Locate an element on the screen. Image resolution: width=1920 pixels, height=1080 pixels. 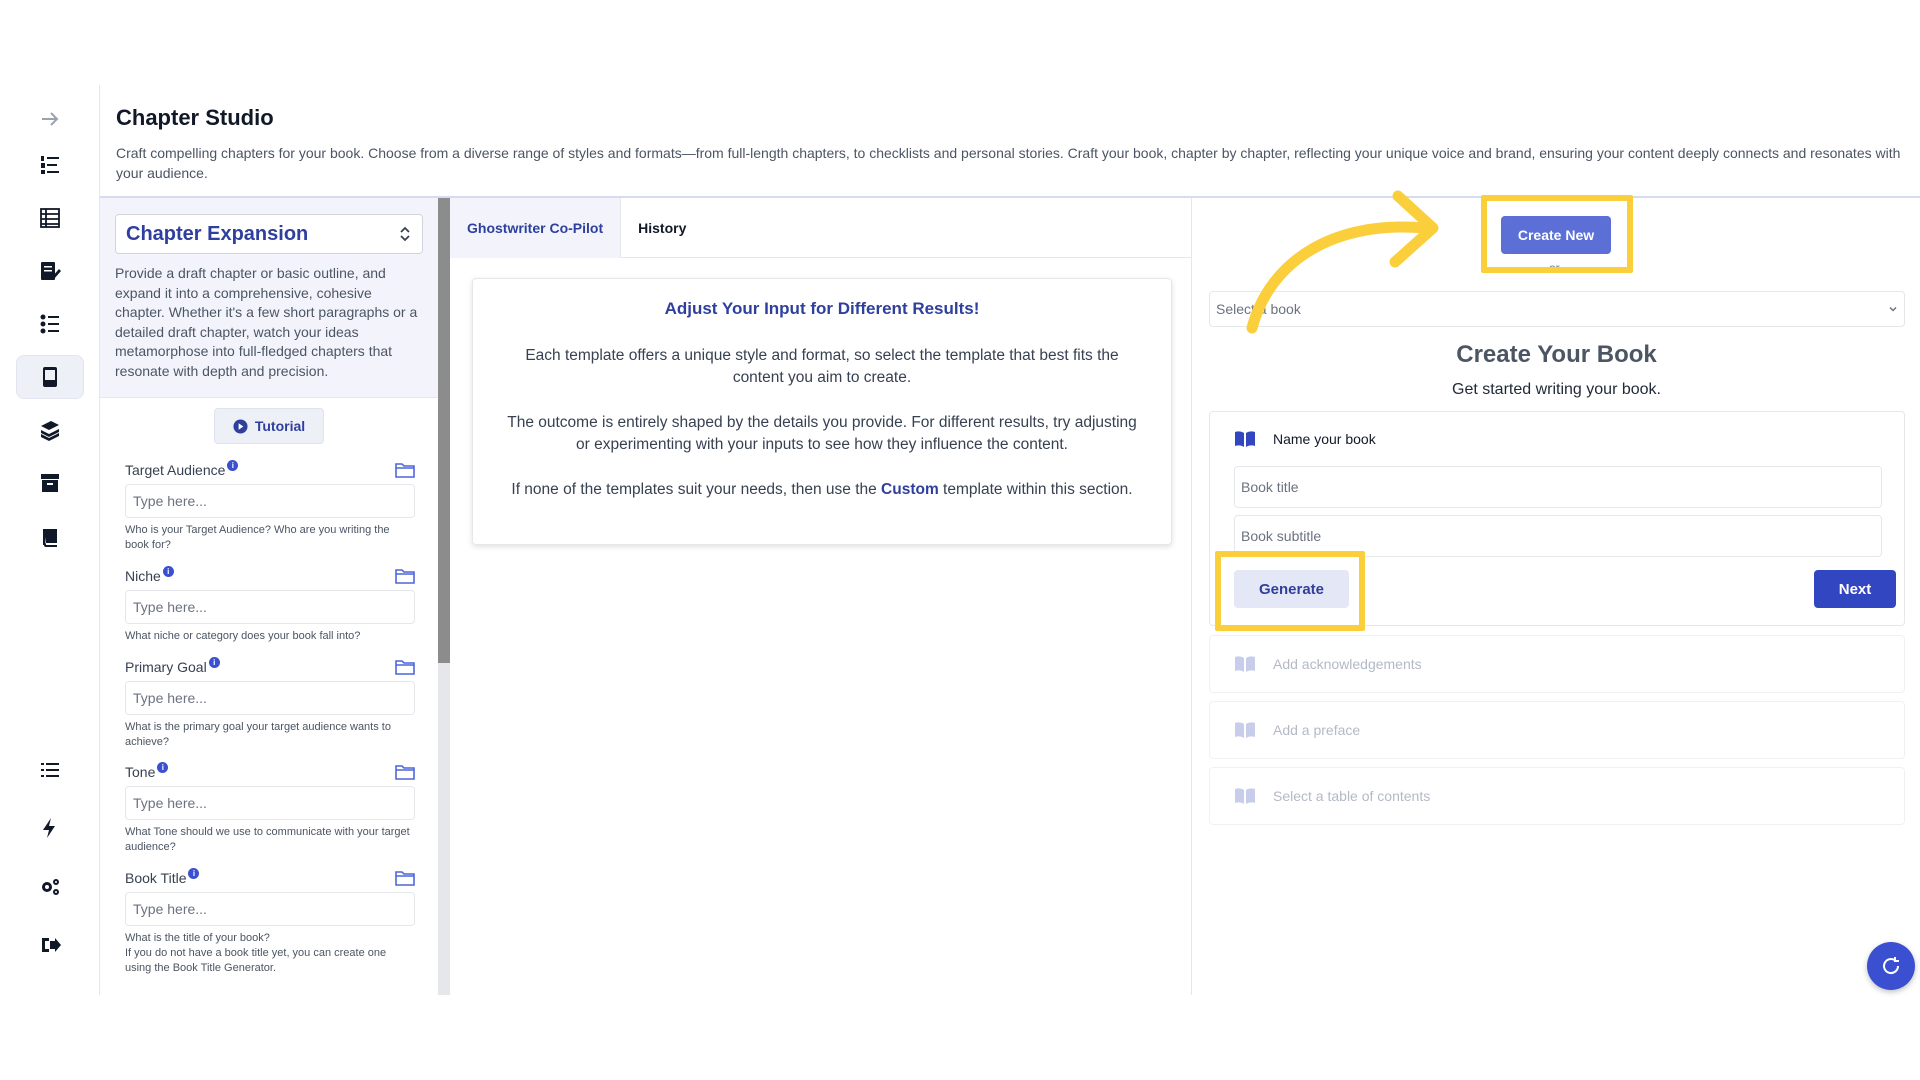
checklist-icon is located at coordinates (50, 324).